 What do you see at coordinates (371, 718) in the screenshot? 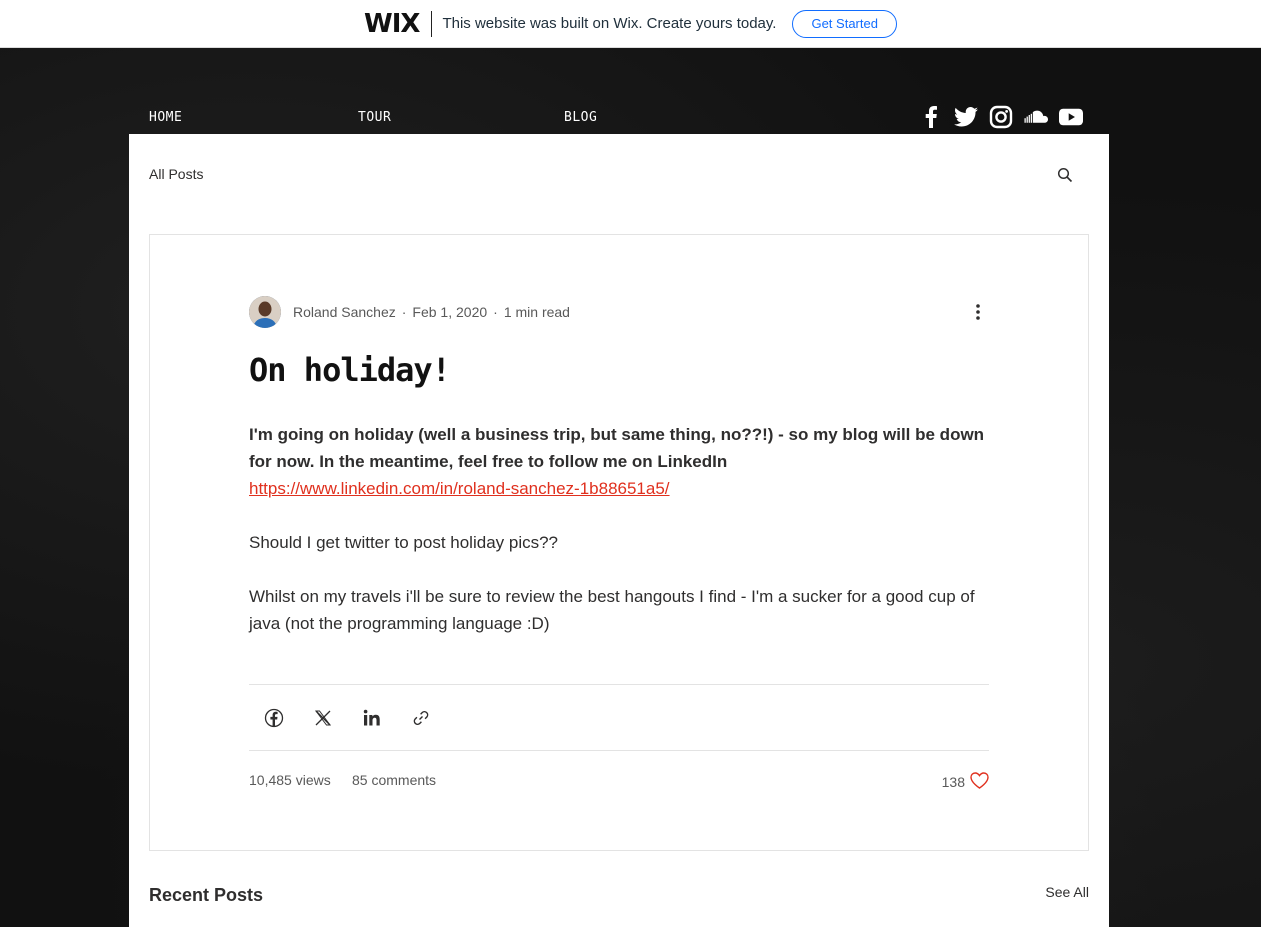
I see `share-linkedin-icon` at bounding box center [371, 718].